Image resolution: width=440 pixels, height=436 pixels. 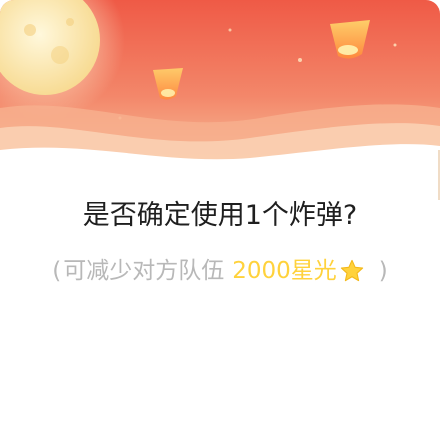 What do you see at coordinates (284, 271) in the screenshot?
I see `starlight-amount: 2000星光` at bounding box center [284, 271].